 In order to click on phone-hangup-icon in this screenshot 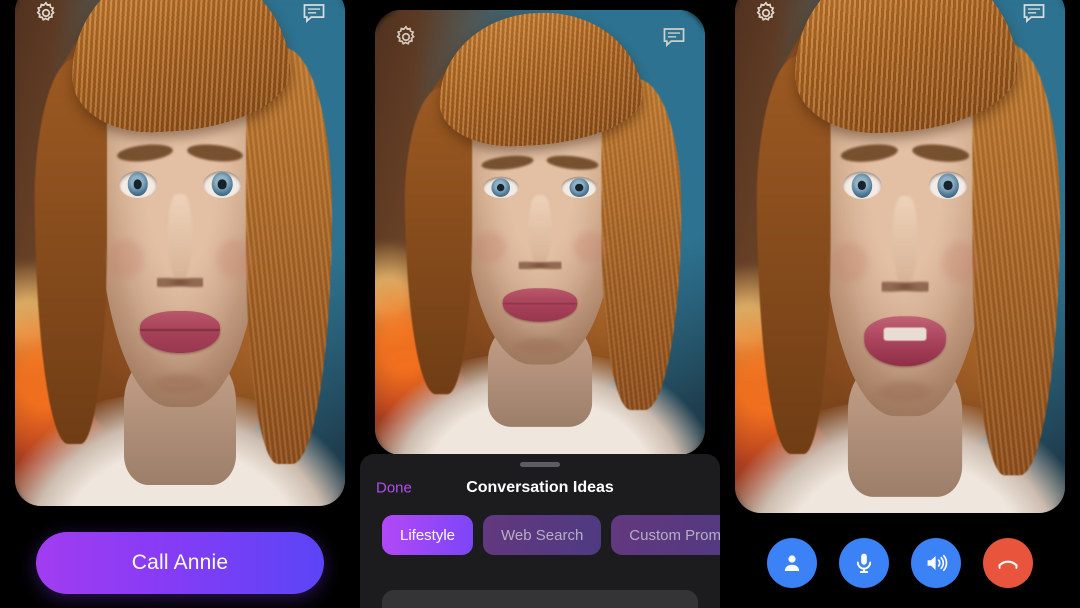, I will do `click(1008, 563)`.